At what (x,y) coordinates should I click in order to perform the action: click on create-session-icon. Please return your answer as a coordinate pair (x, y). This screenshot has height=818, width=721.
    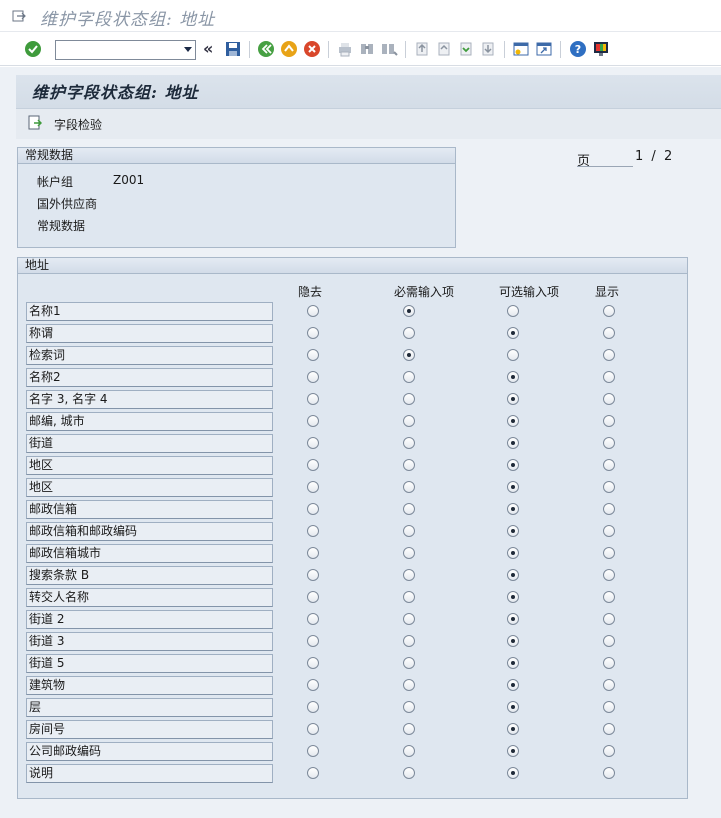
    Looking at the image, I should click on (521, 49).